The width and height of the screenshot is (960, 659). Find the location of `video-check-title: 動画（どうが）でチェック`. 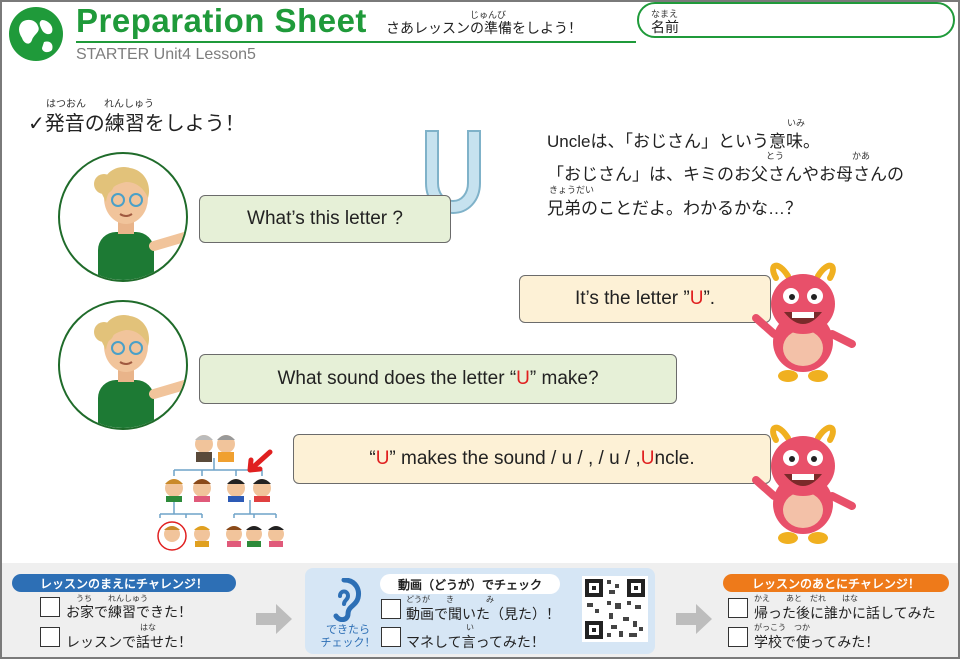

video-check-title: 動画（どうが）でチェック is located at coordinates (470, 584).